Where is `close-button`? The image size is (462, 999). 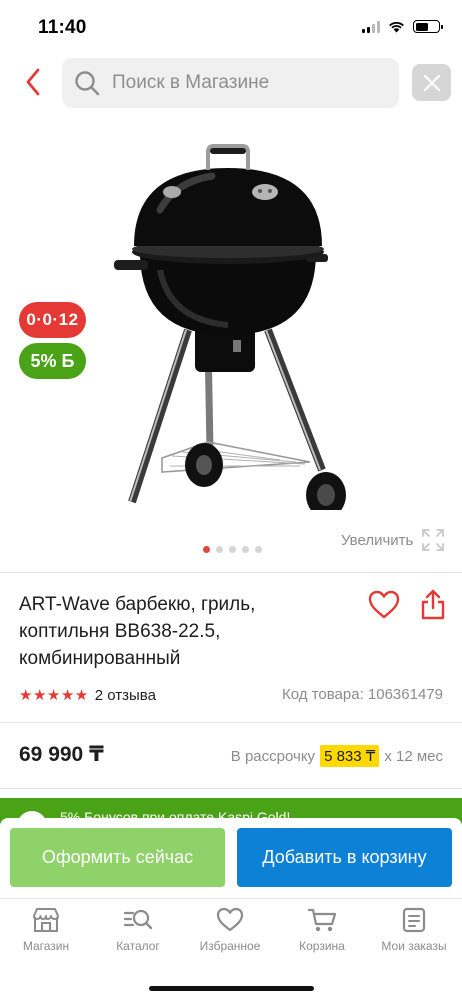 close-button is located at coordinates (431, 82).